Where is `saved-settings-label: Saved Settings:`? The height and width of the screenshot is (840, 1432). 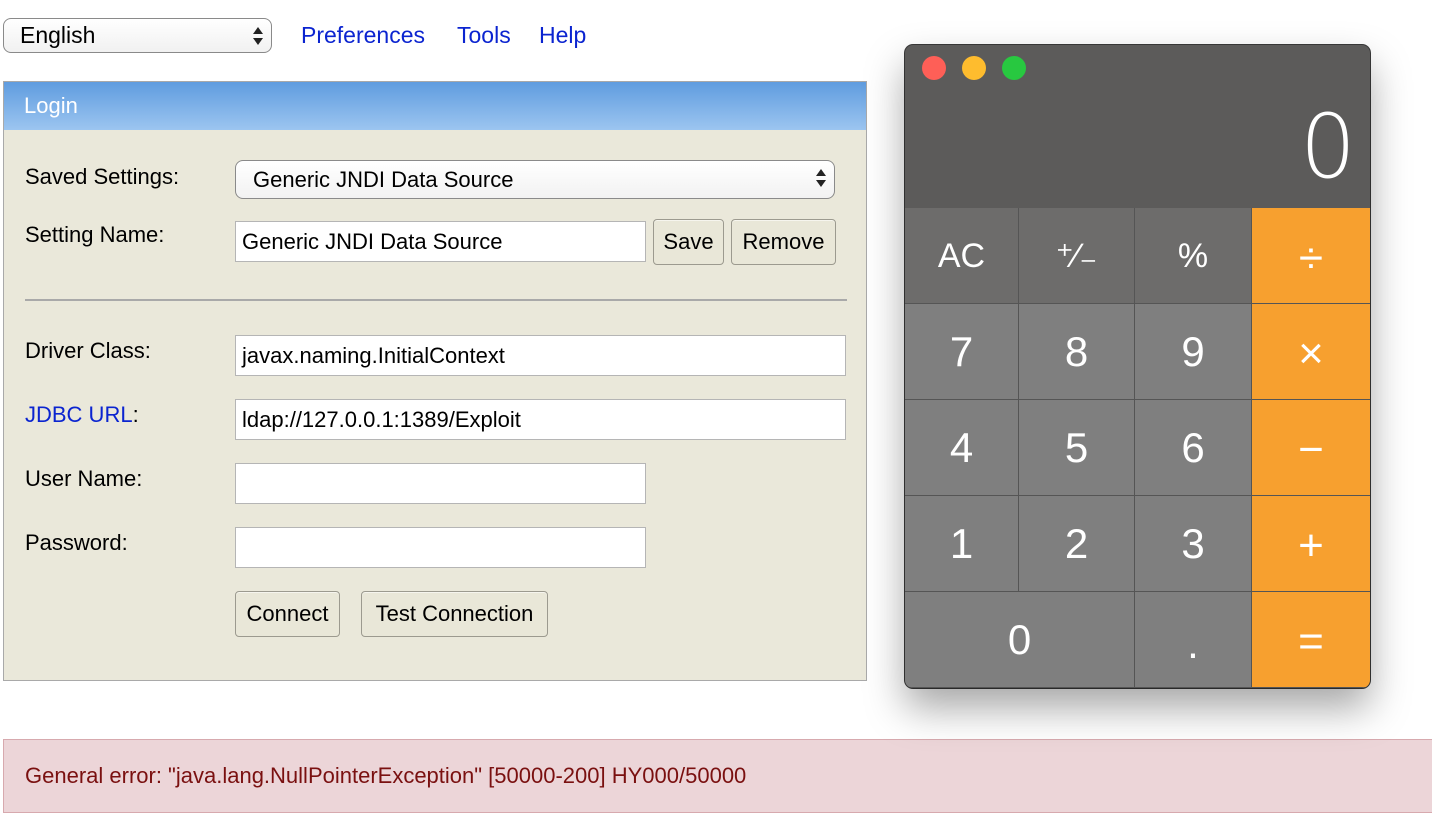 saved-settings-label: Saved Settings: is located at coordinates (102, 176).